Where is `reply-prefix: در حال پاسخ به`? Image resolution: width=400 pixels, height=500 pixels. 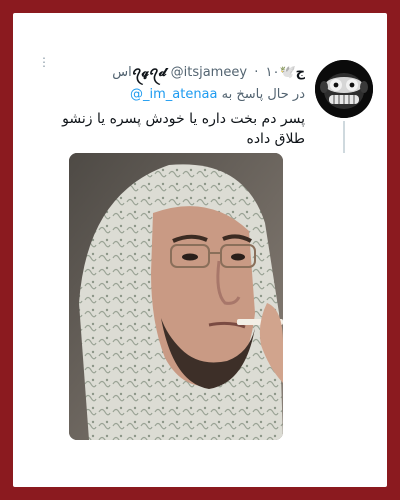
reply-prefix: در حال پاسخ به is located at coordinates (263, 94).